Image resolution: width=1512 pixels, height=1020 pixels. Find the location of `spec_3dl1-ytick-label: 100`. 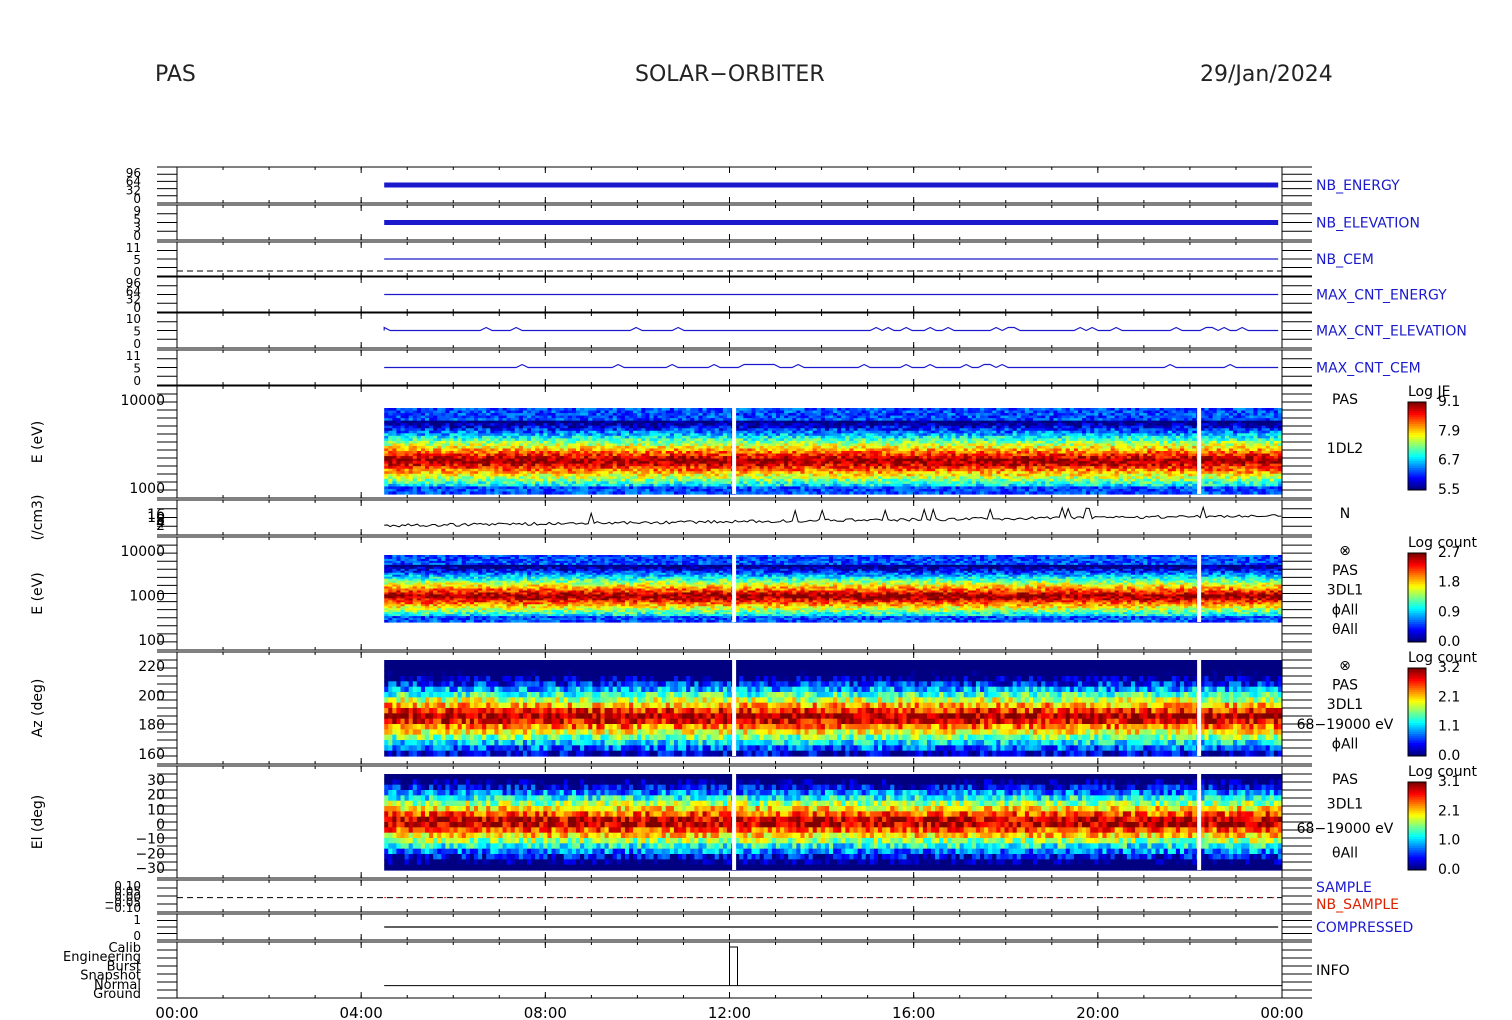

spec_3dl1-ytick-label: 100 is located at coordinates (151, 641).